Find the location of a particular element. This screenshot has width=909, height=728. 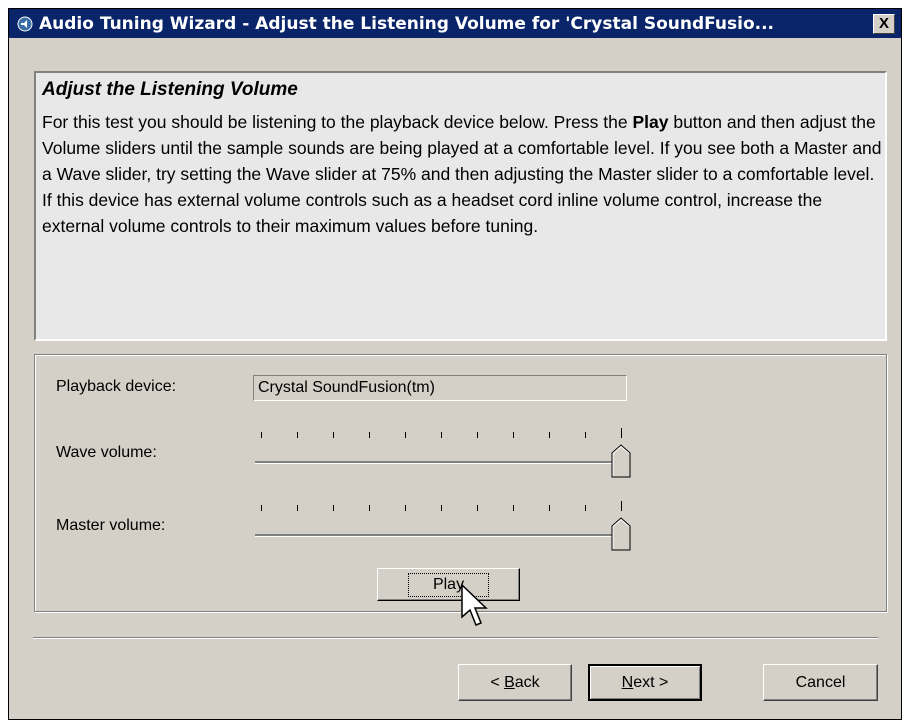

wave-slider-ticks is located at coordinates (443, 435).